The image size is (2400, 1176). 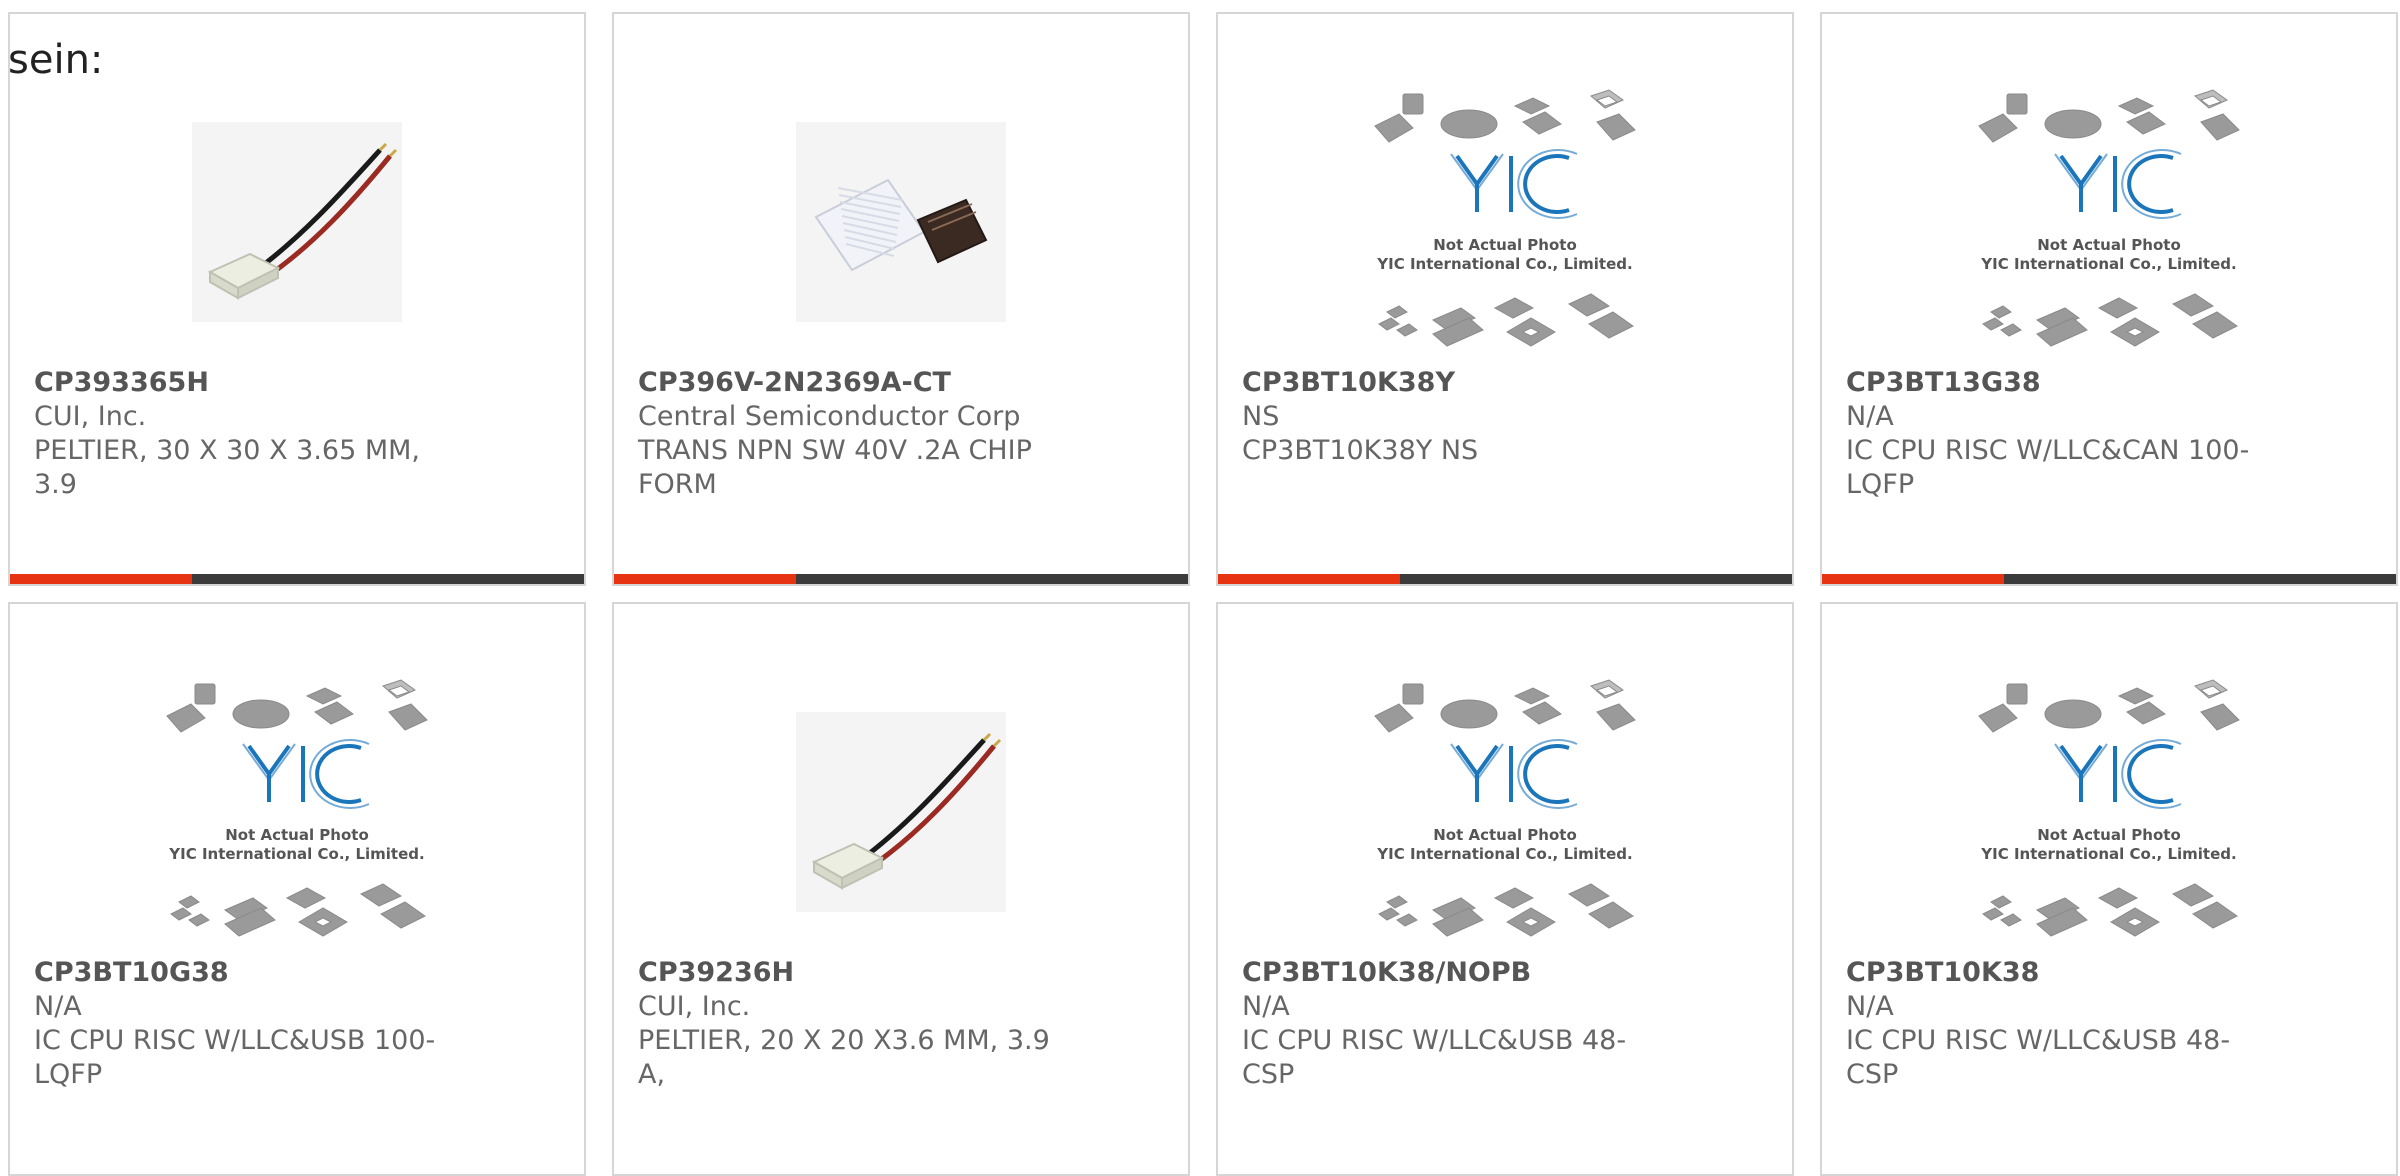 I want to click on part-number-link: CP3BT10K38, so click(x=2061, y=973).